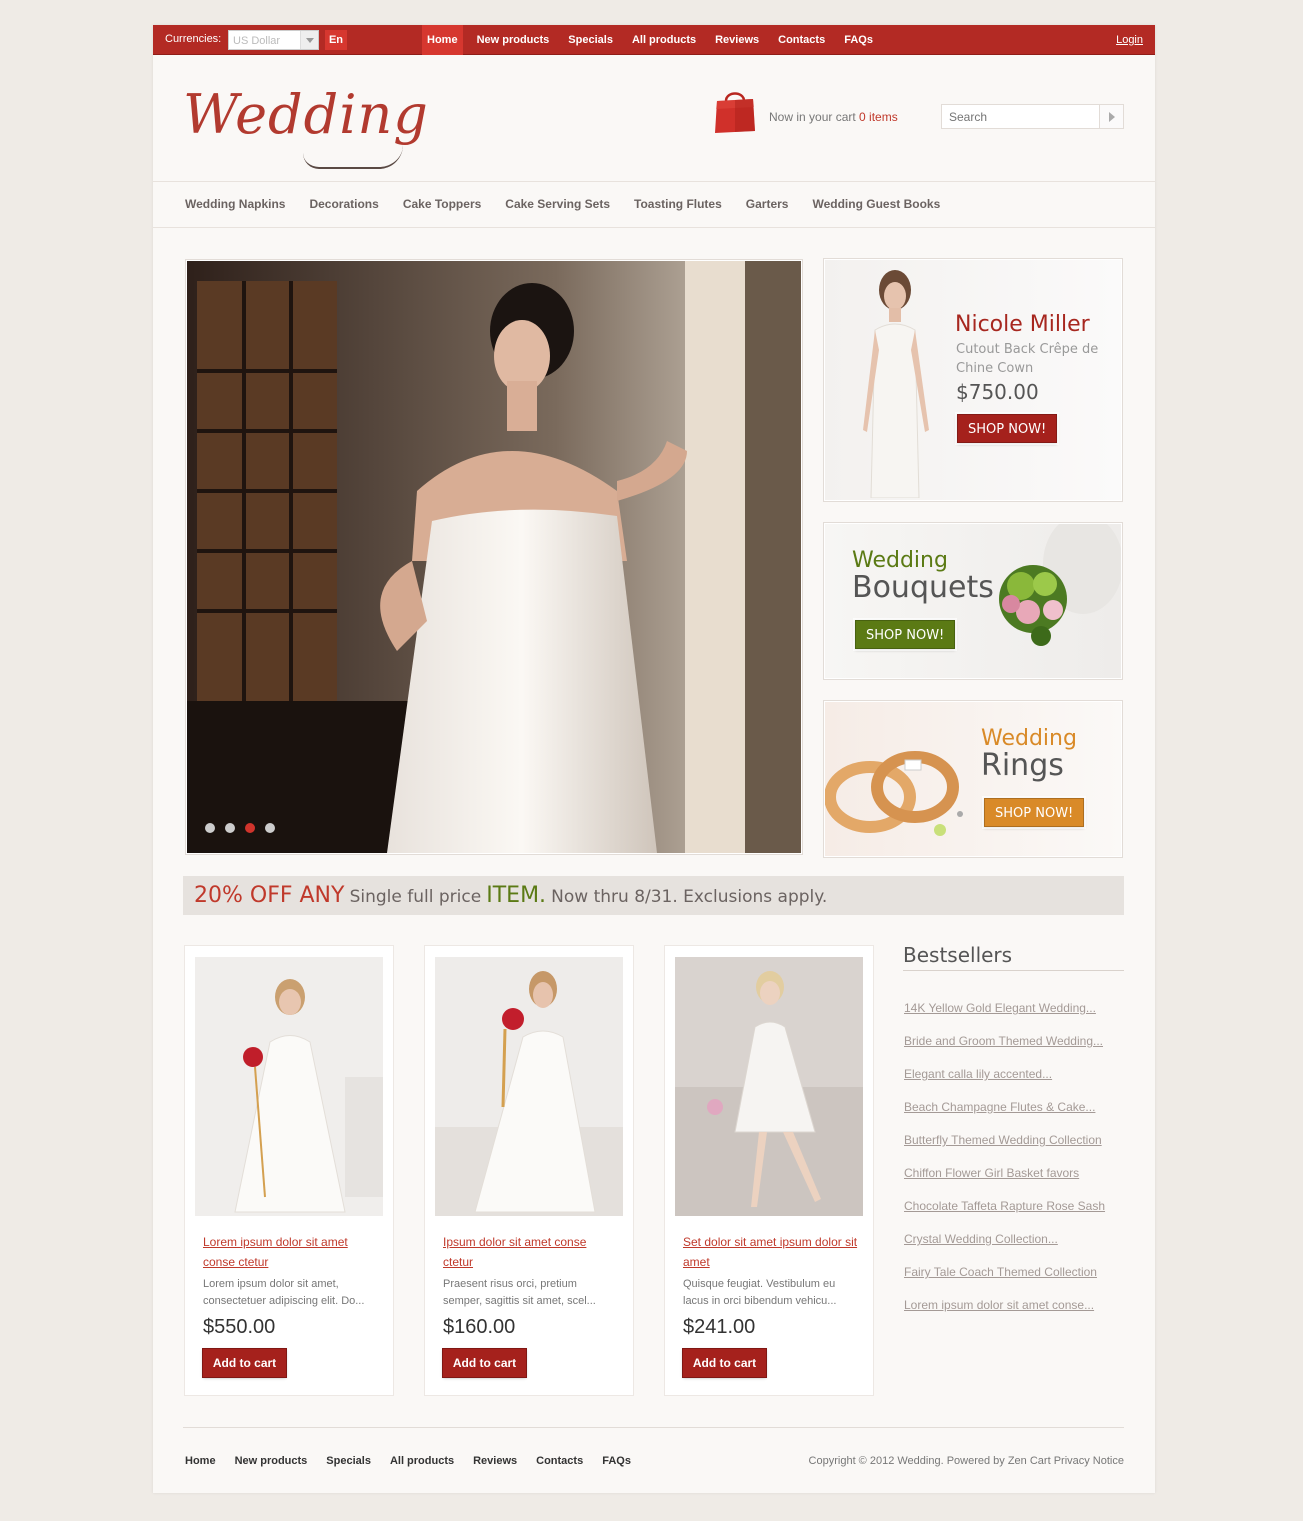 This screenshot has height=1521, width=1303. Describe the element at coordinates (235, 204) in the screenshot. I see `category-wedding-napkins: Wedding Napkins` at that location.